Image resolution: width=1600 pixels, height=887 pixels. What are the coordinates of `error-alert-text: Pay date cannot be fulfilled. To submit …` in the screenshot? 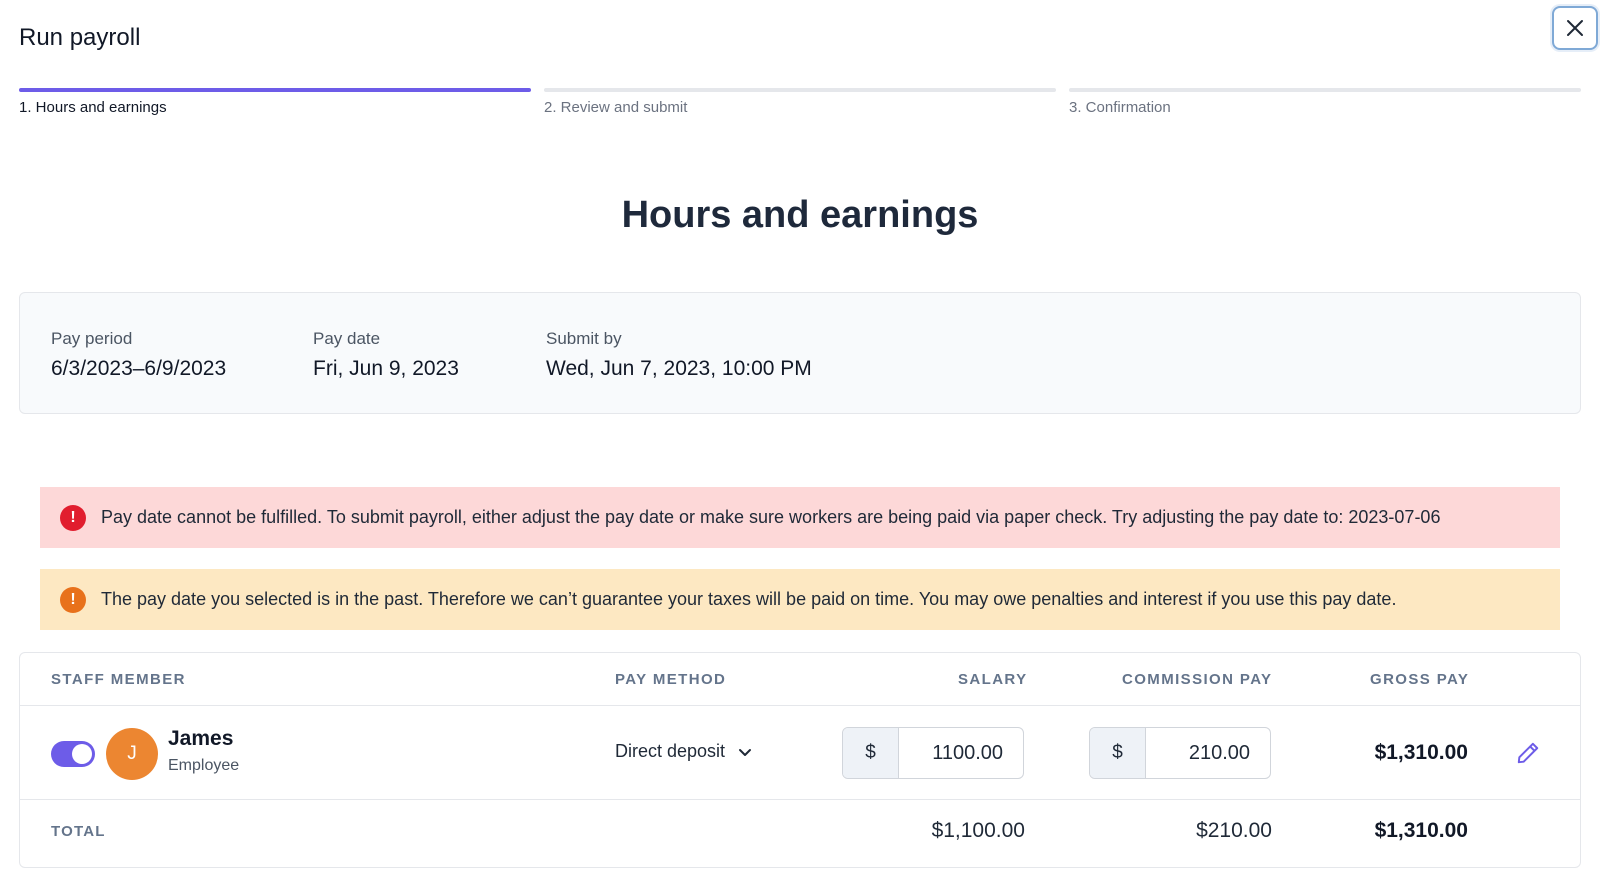 It's located at (771, 517).